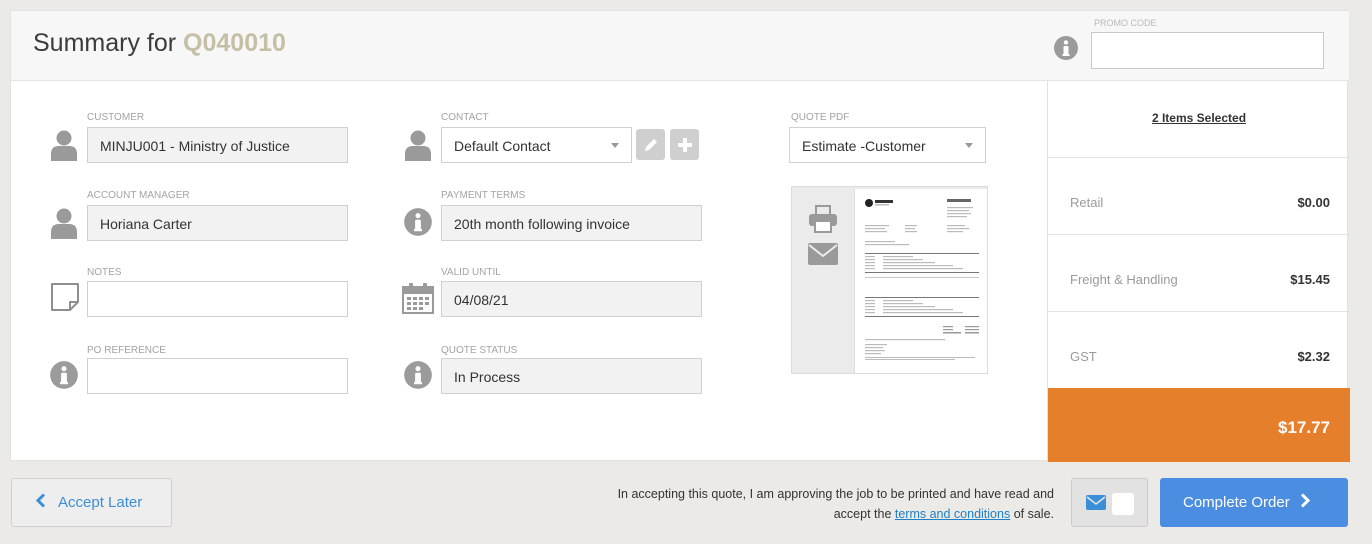 Image resolution: width=1372 pixels, height=544 pixels. I want to click on pdf-preview-panel, so click(889, 280).